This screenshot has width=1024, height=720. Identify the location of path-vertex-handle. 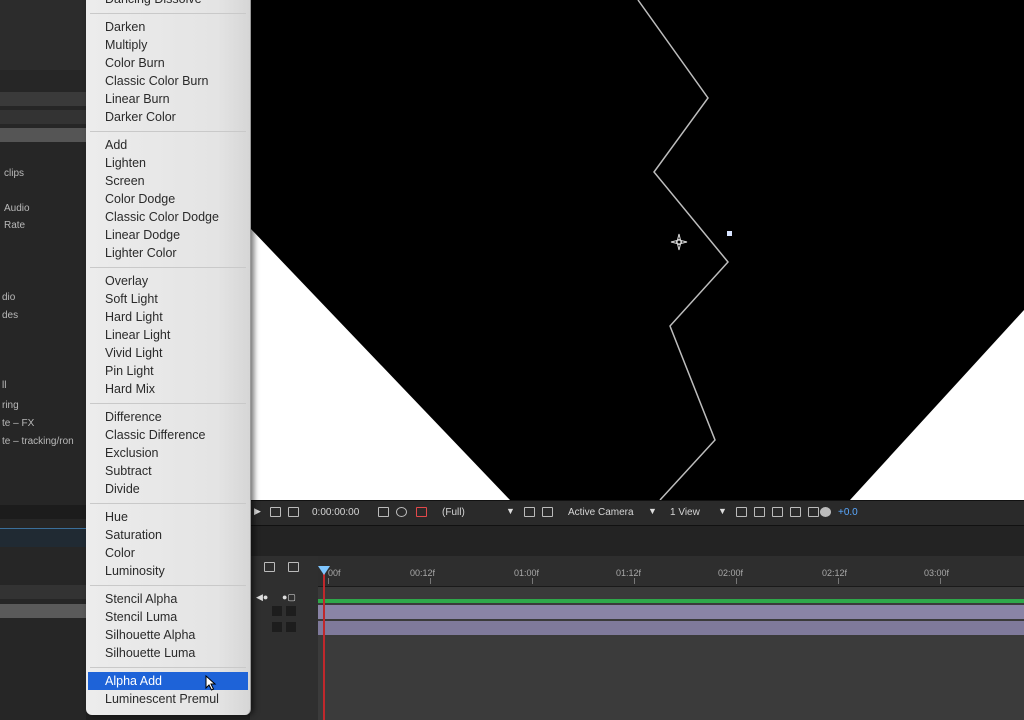
(729, 233).